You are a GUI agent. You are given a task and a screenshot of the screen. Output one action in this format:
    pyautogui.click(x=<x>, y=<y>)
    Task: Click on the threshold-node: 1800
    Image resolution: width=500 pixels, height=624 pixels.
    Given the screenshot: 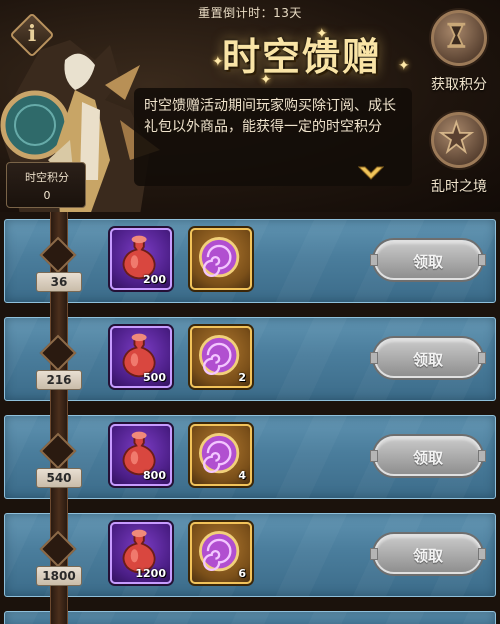 What is the action you would take?
    pyautogui.click(x=59, y=563)
    